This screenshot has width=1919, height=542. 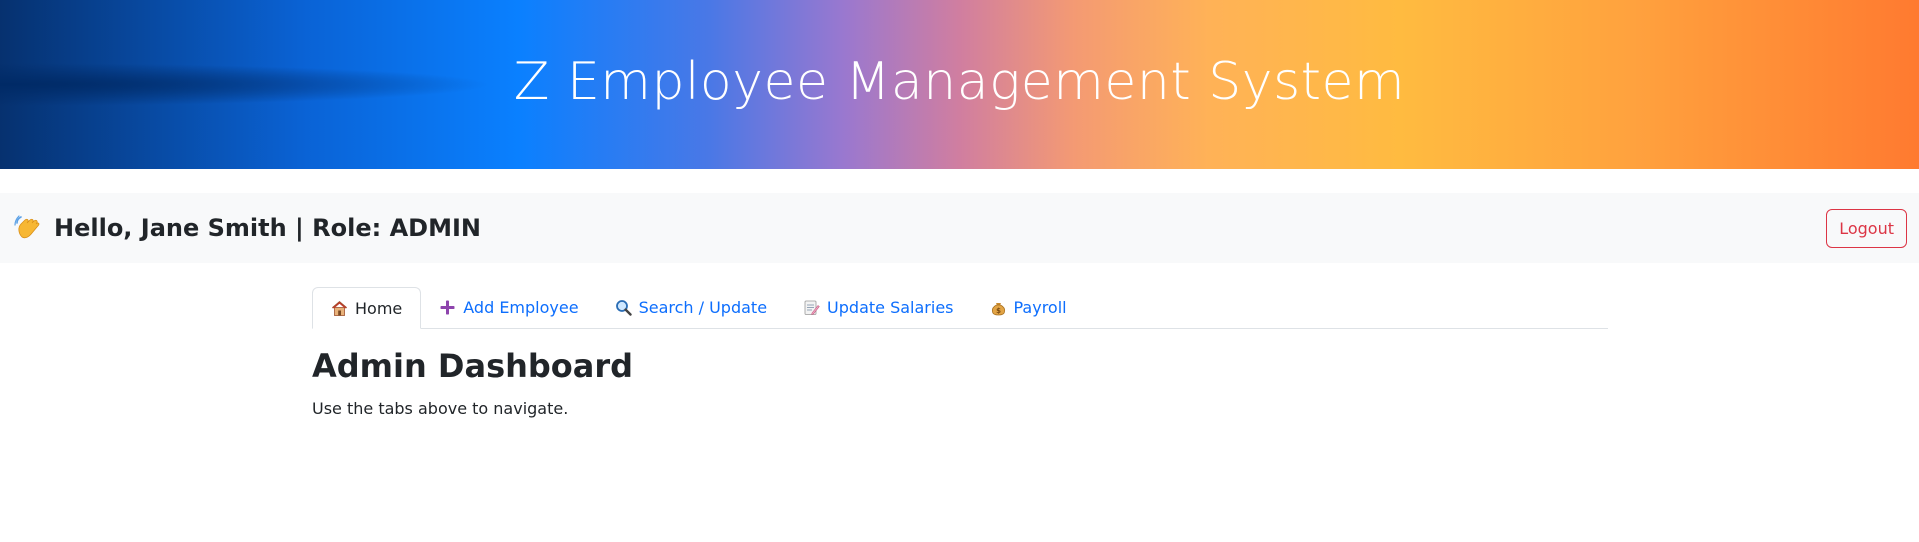 What do you see at coordinates (623, 307) in the screenshot?
I see `magnifier-icon` at bounding box center [623, 307].